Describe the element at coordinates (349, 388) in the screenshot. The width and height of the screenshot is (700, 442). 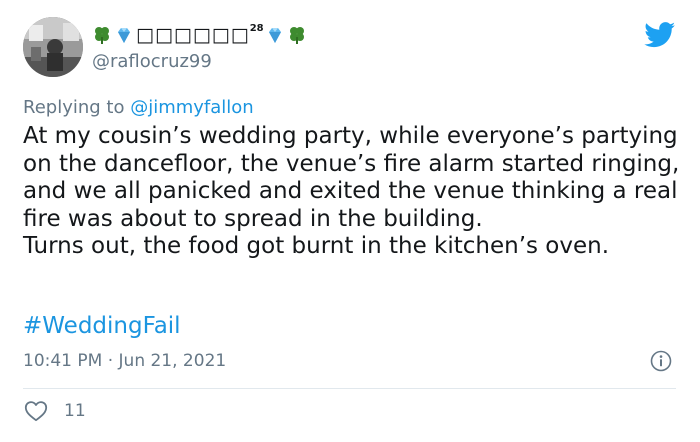
I see `divider` at that location.